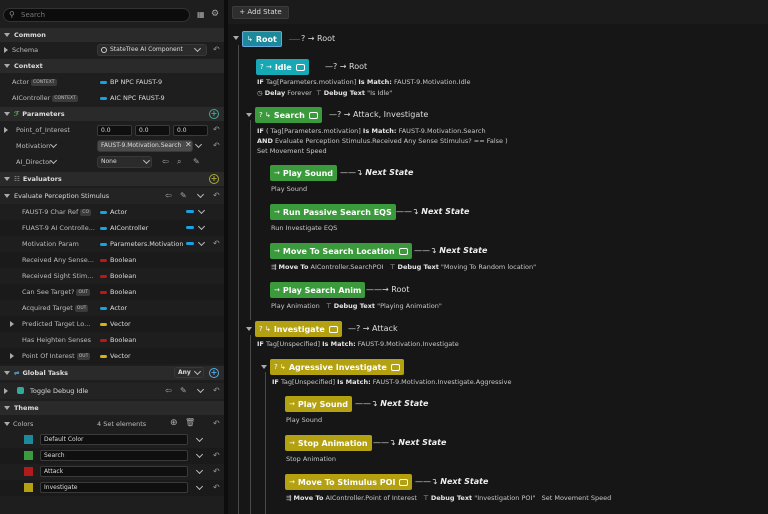 This screenshot has width=768, height=514. I want to click on evaluator-property-row: Received Any Sense... Boolean, so click(112, 260).